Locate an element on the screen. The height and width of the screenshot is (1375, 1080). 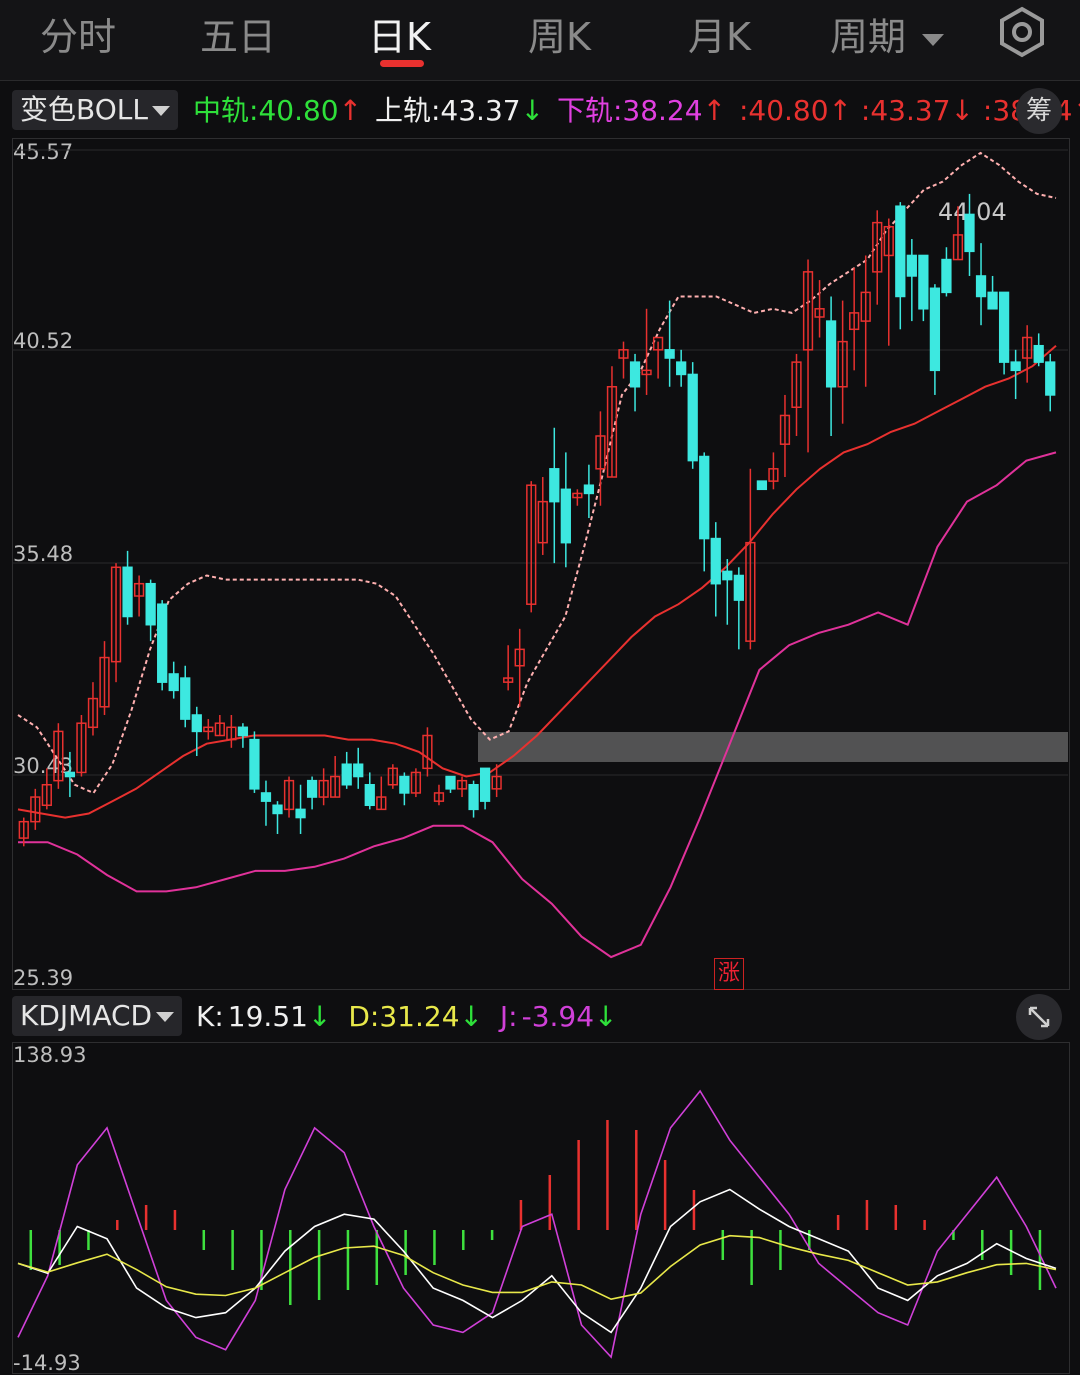
price-axis-min: 25.39 is located at coordinates (43, 978).